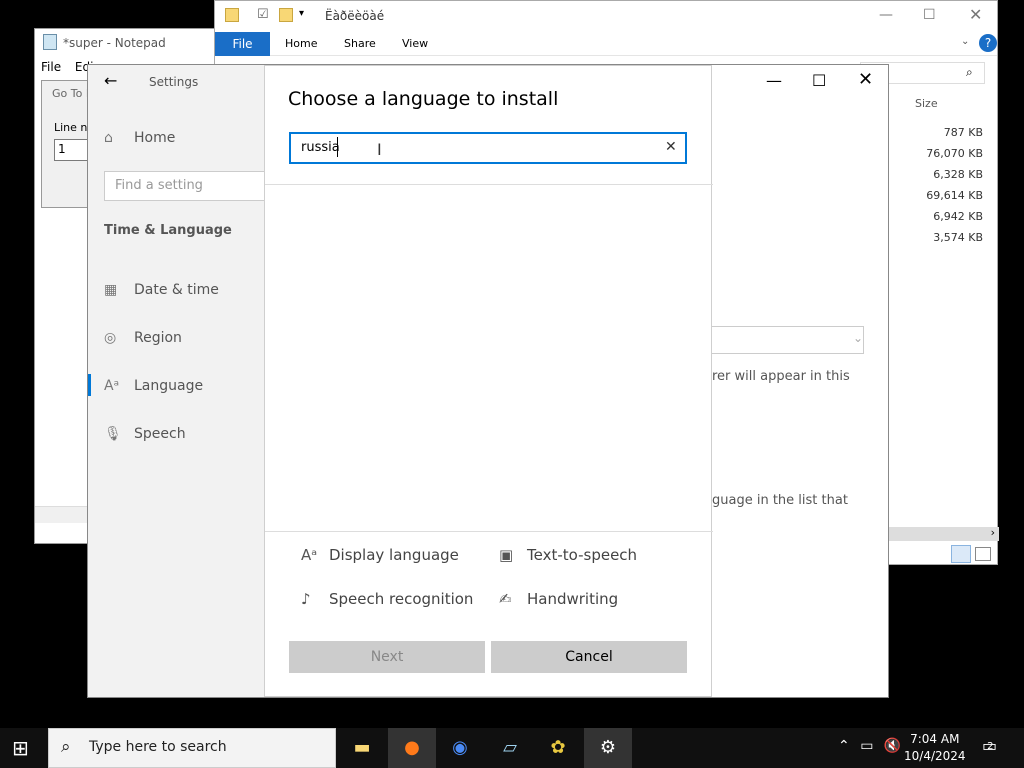 This screenshot has width=1024, height=768. What do you see at coordinates (488, 148) in the screenshot?
I see `language-search-input: russia ✕` at bounding box center [488, 148].